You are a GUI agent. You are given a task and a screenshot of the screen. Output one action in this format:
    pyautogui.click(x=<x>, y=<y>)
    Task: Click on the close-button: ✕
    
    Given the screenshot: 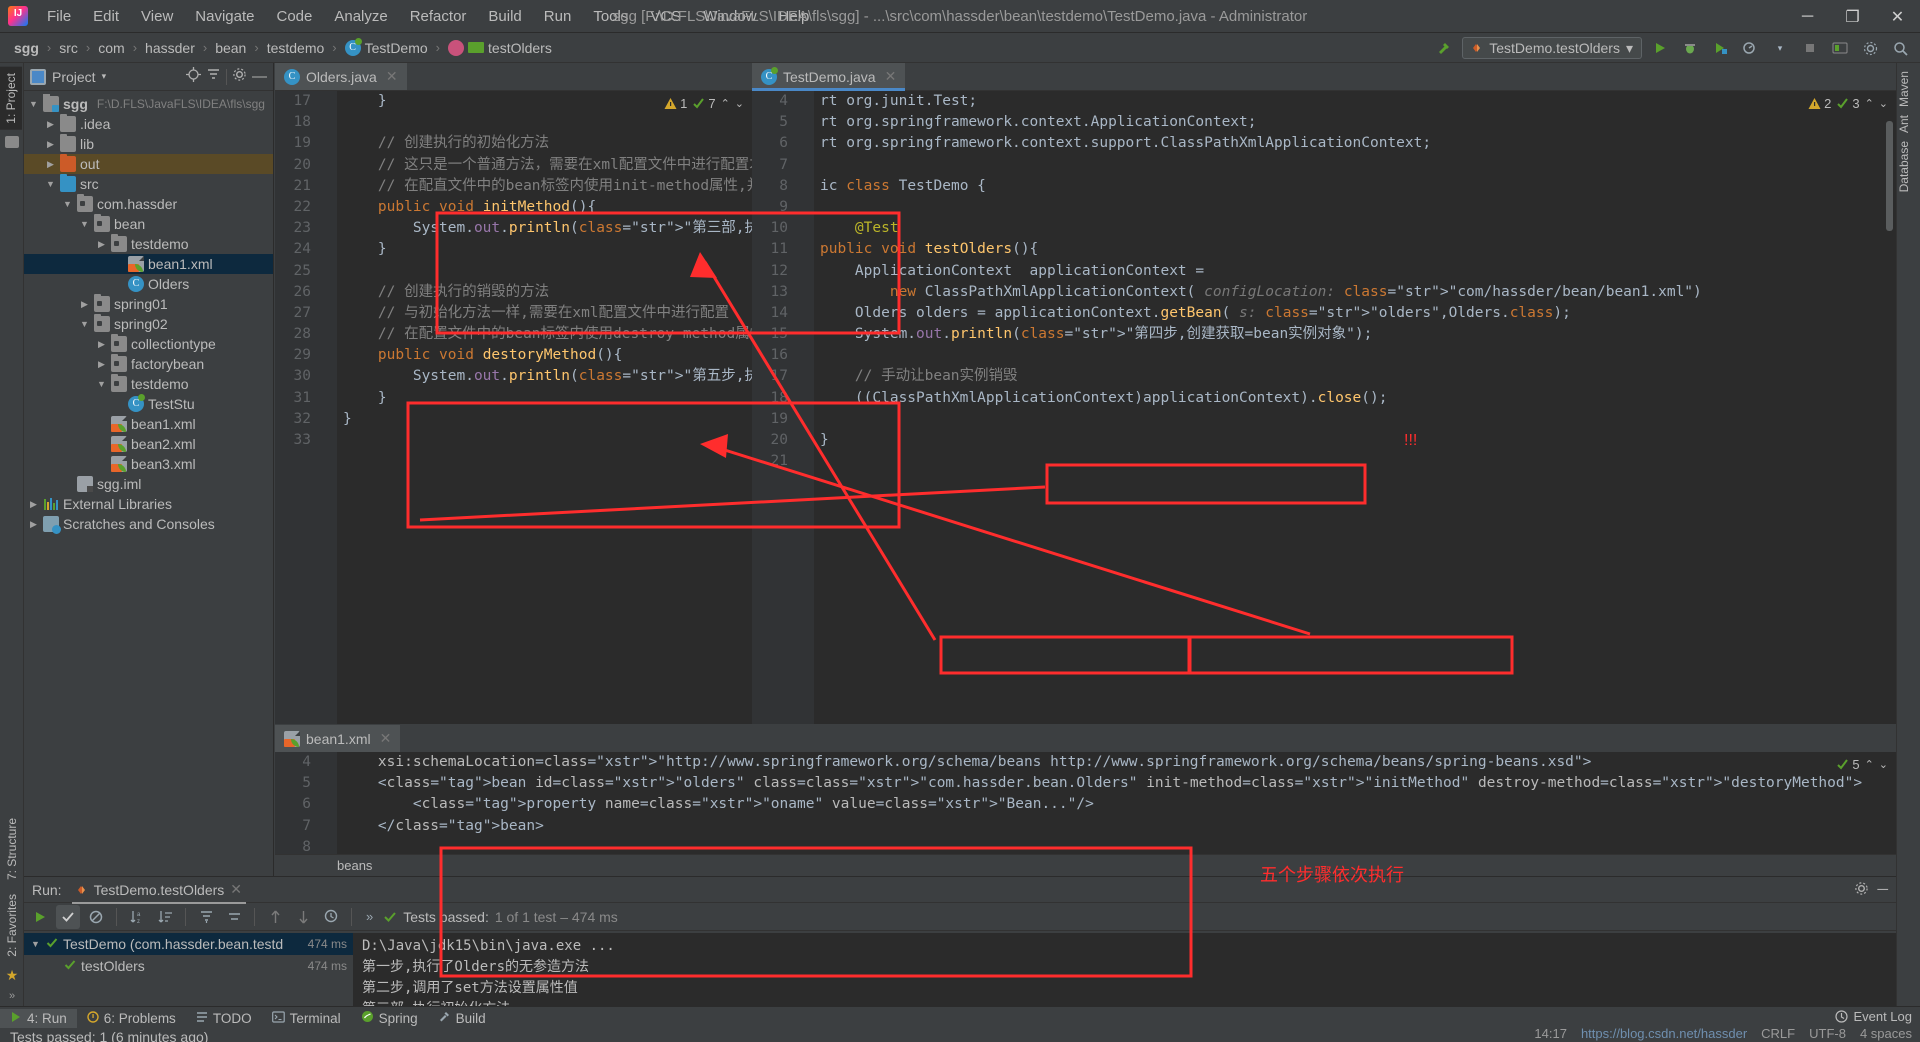 What is the action you would take?
    pyautogui.click(x=1897, y=16)
    